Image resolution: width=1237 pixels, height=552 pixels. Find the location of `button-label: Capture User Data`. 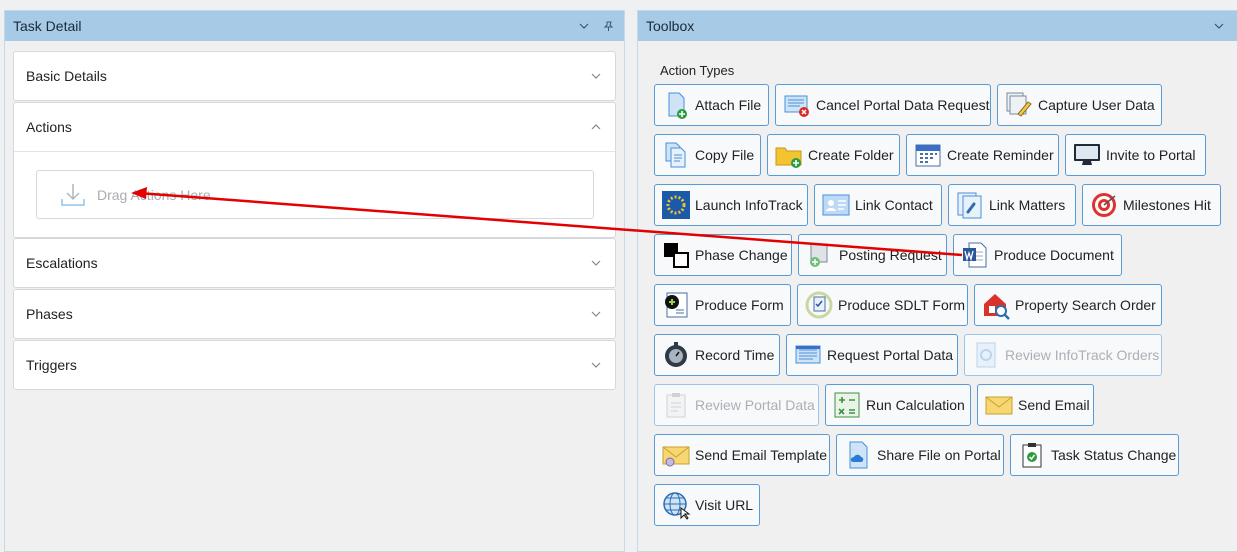

button-label: Capture User Data is located at coordinates (1096, 105).